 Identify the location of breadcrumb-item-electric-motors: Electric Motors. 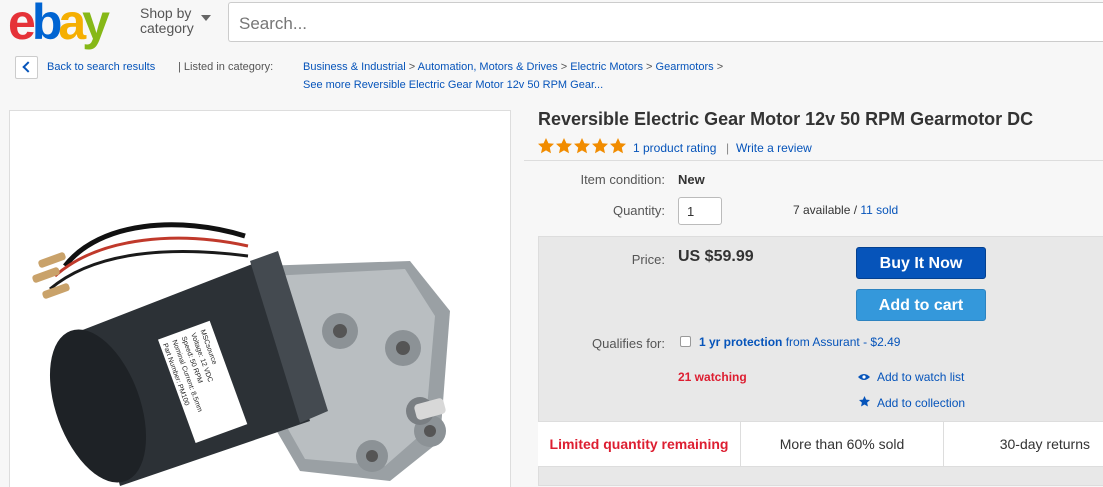
(606, 67).